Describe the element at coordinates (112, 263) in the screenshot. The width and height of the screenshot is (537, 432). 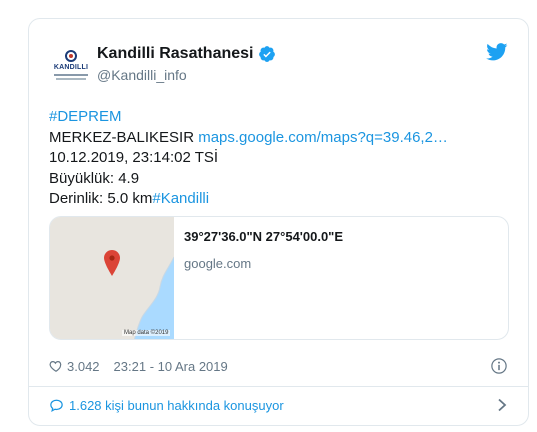
I see `map-pin-icon` at that location.